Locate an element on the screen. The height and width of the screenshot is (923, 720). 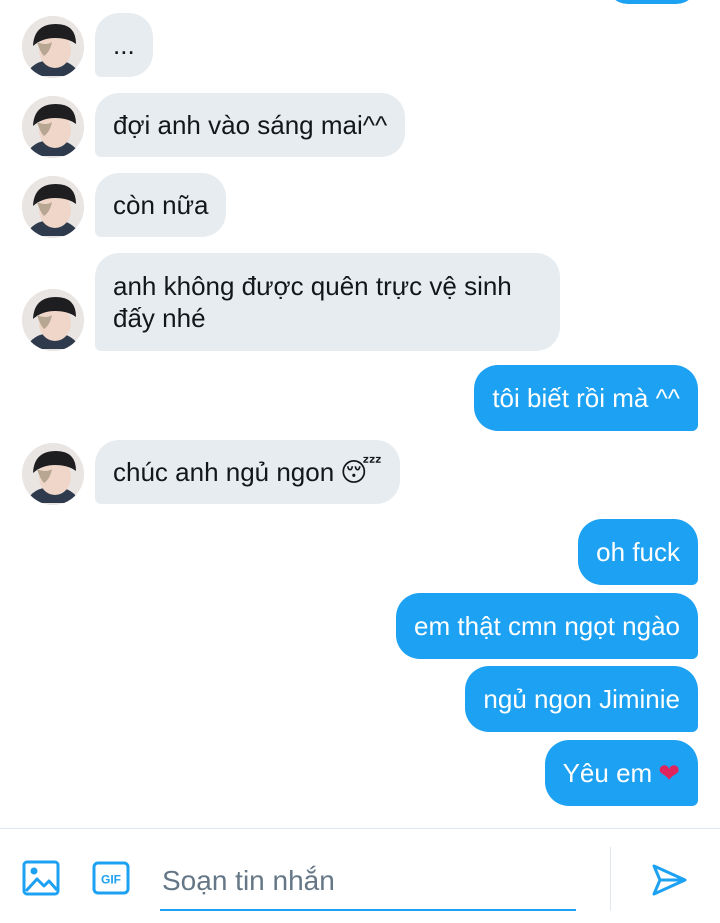
send-icon is located at coordinates (669, 880).